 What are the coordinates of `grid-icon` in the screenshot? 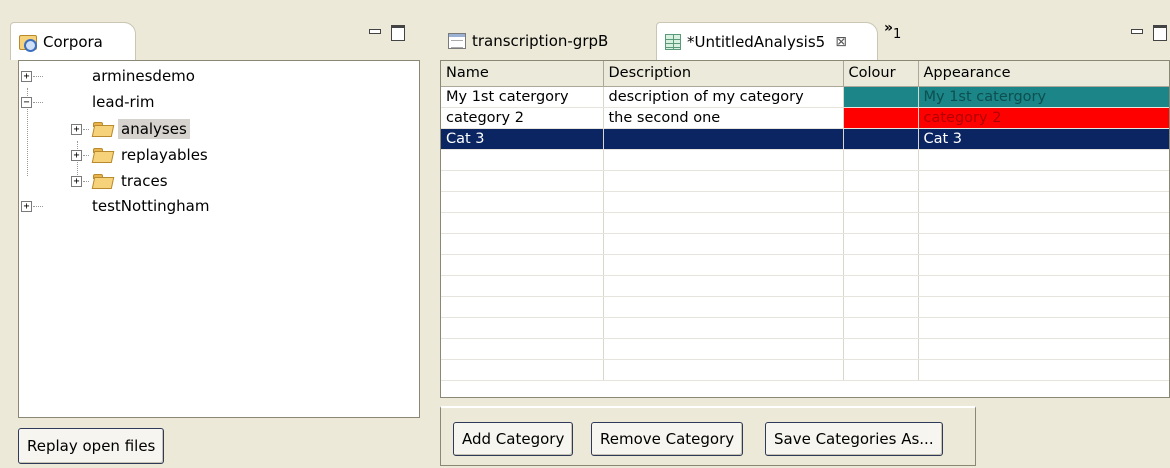 It's located at (673, 41).